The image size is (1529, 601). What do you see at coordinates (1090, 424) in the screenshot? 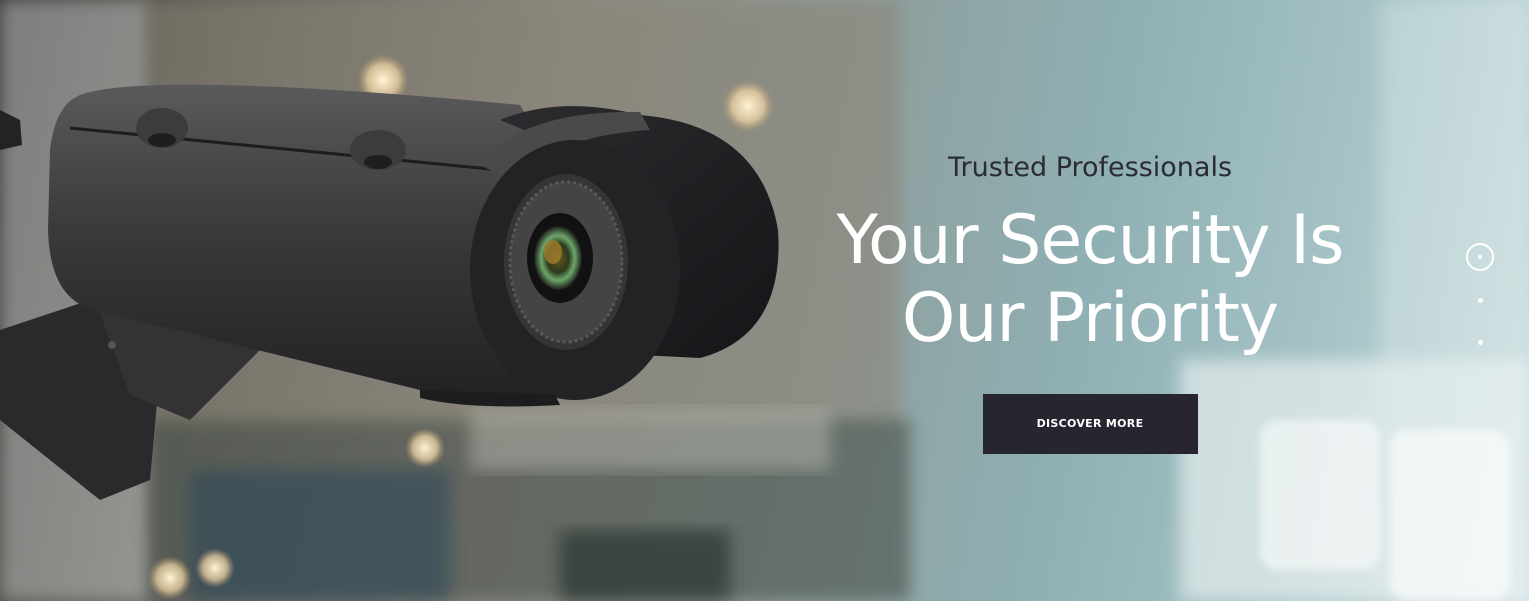
I see `discover-more-button: DISCOVER MORE` at bounding box center [1090, 424].